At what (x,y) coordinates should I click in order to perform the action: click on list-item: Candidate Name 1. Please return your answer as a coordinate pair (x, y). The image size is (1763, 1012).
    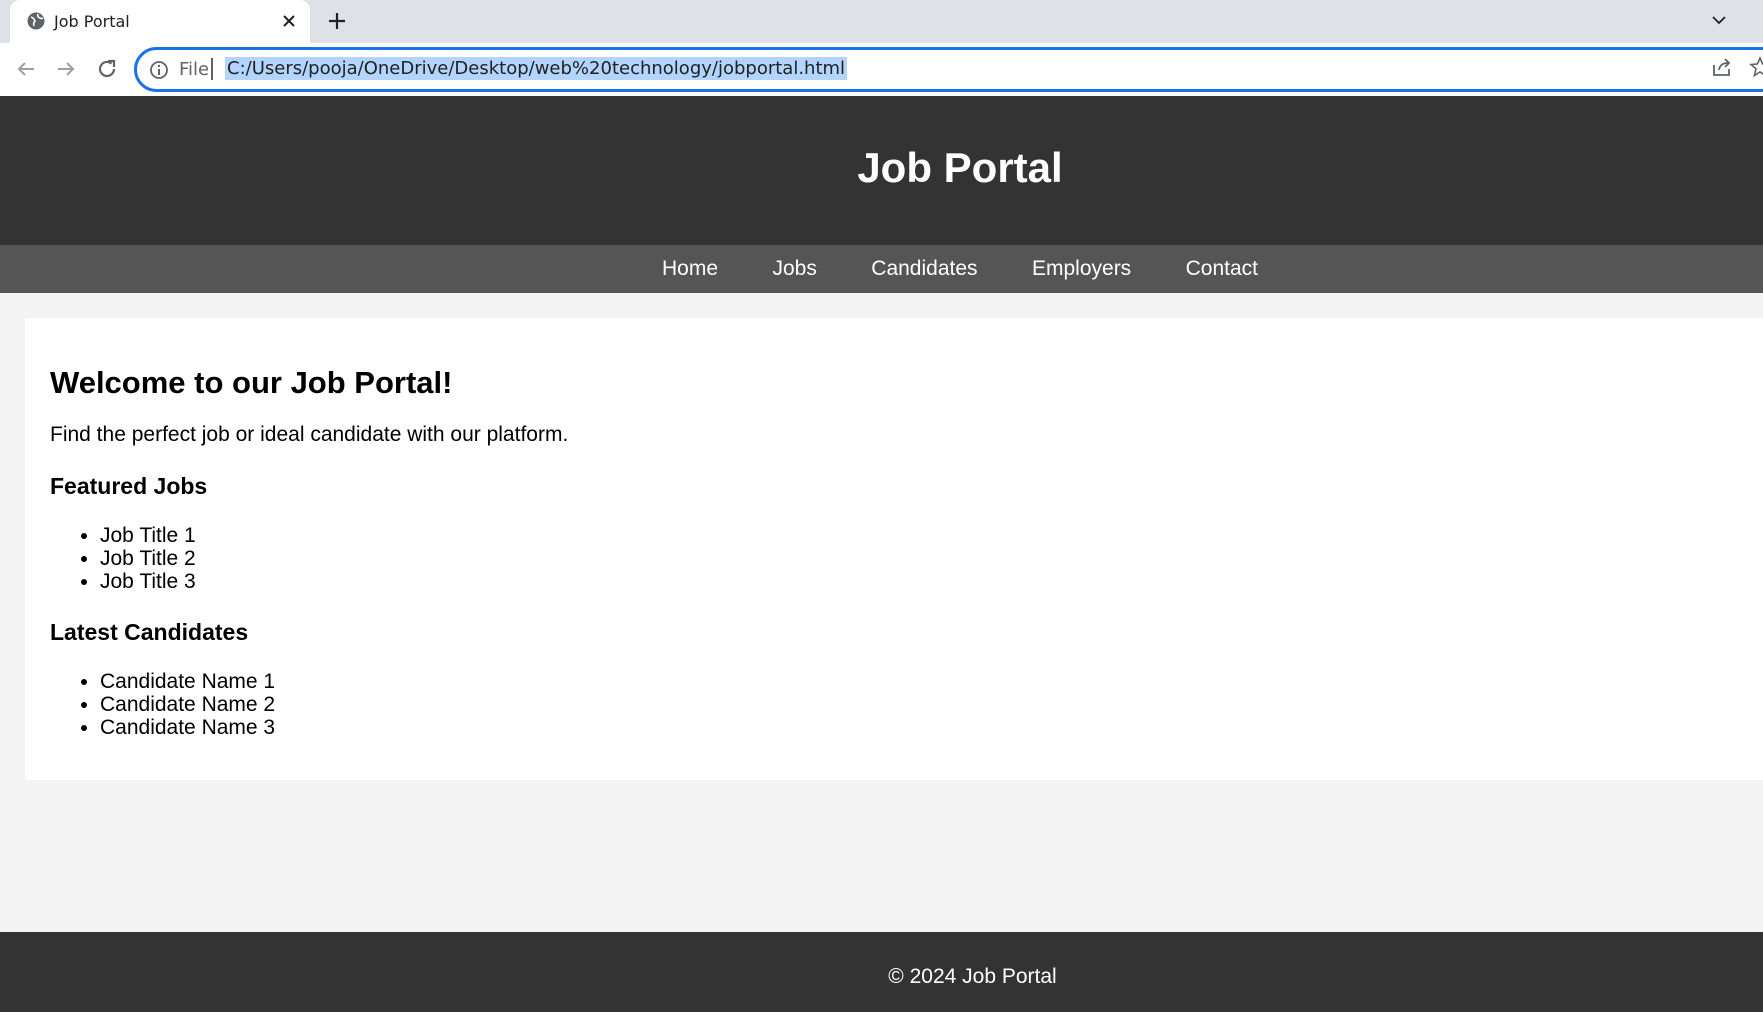
    Looking at the image, I should click on (930, 681).